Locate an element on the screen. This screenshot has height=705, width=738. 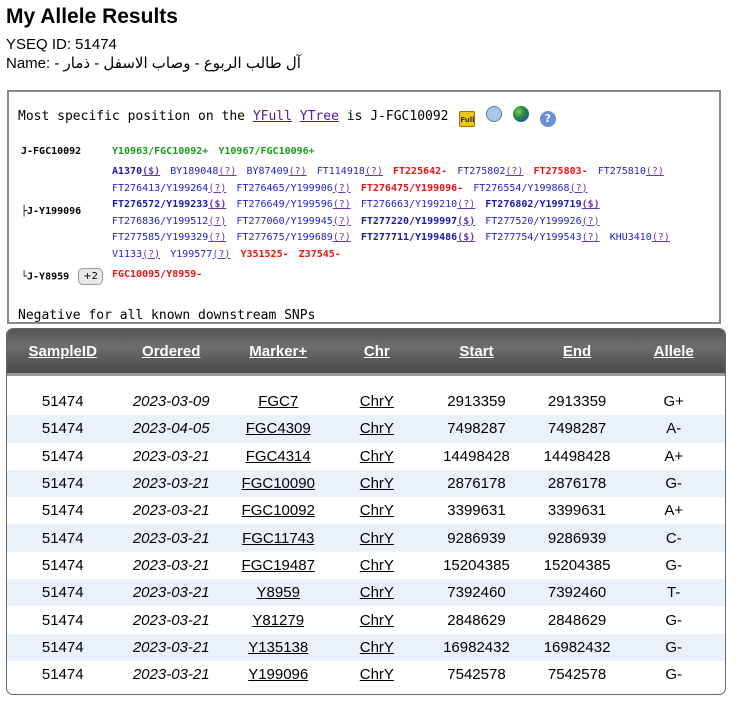
snp-name: FT275810 is located at coordinates (621, 171).